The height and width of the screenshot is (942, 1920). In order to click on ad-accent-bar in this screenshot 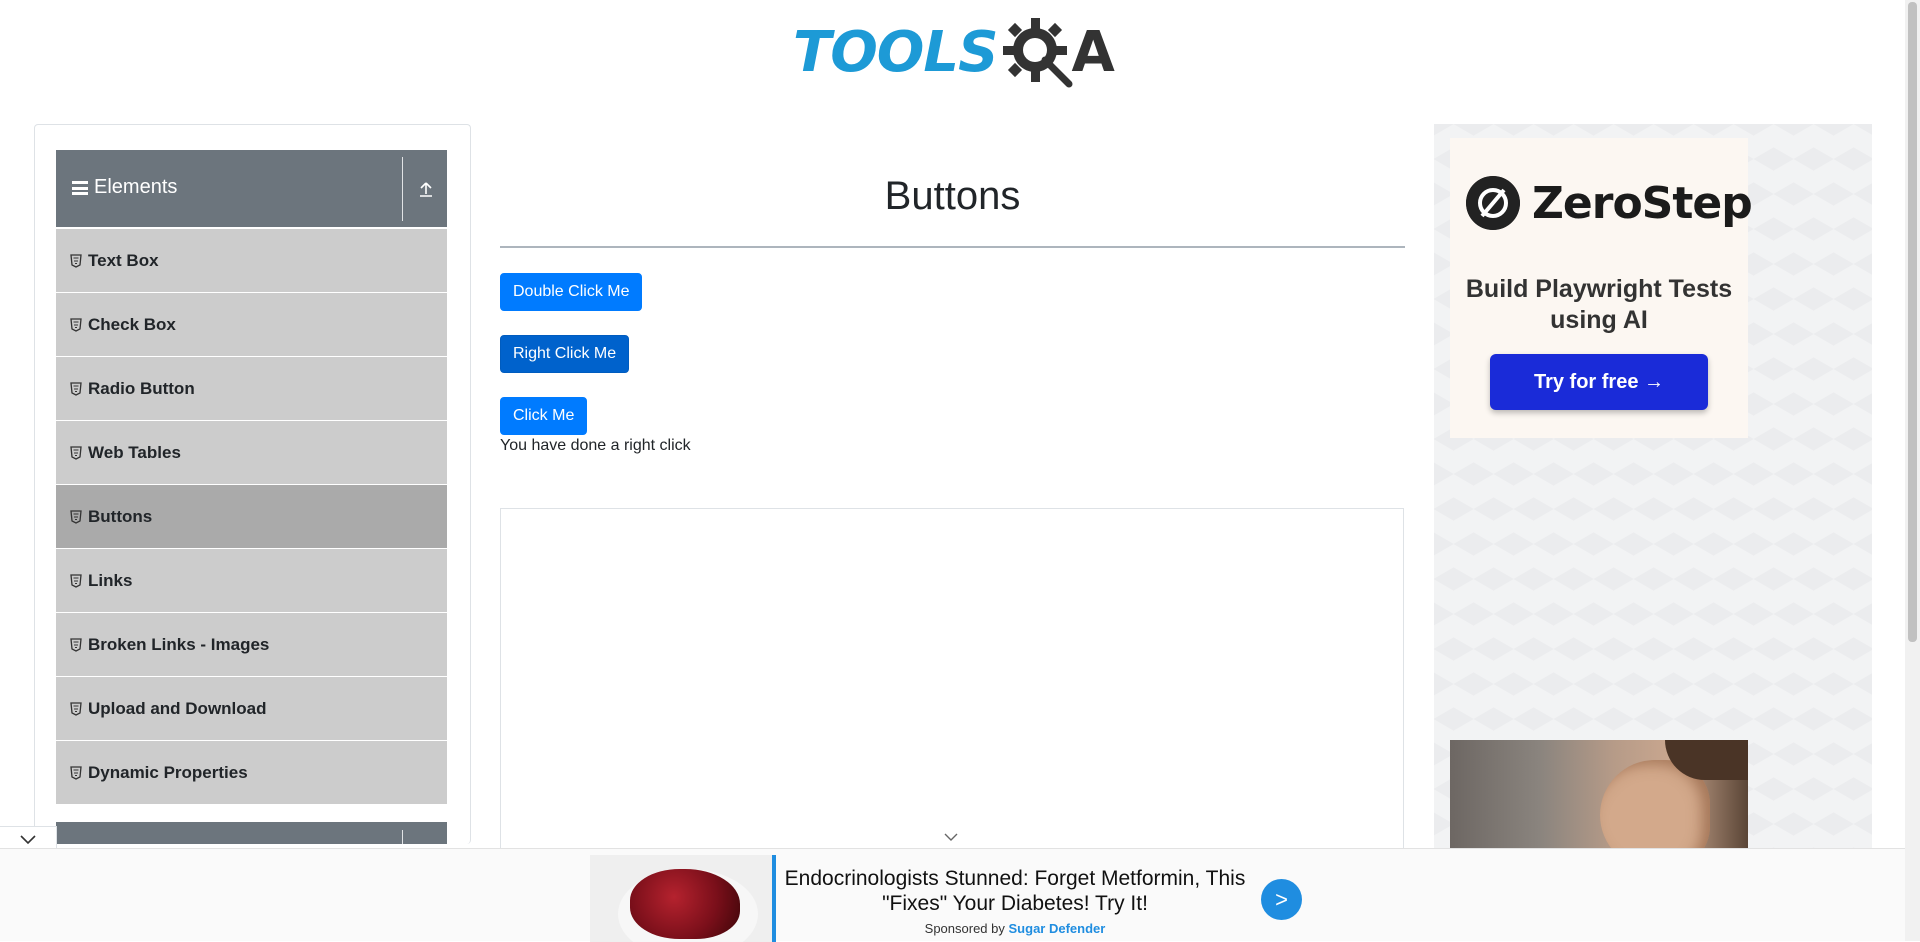, I will do `click(774, 898)`.